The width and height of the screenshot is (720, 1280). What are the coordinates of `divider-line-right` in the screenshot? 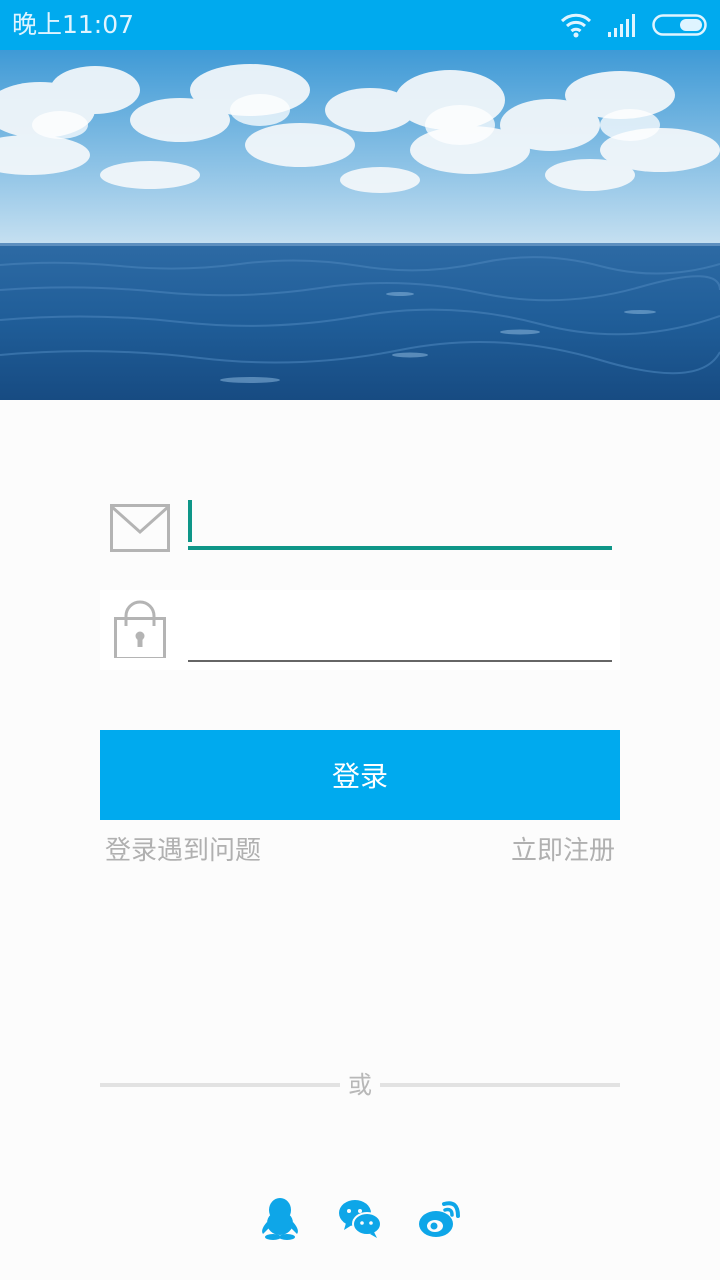 It's located at (500, 1085).